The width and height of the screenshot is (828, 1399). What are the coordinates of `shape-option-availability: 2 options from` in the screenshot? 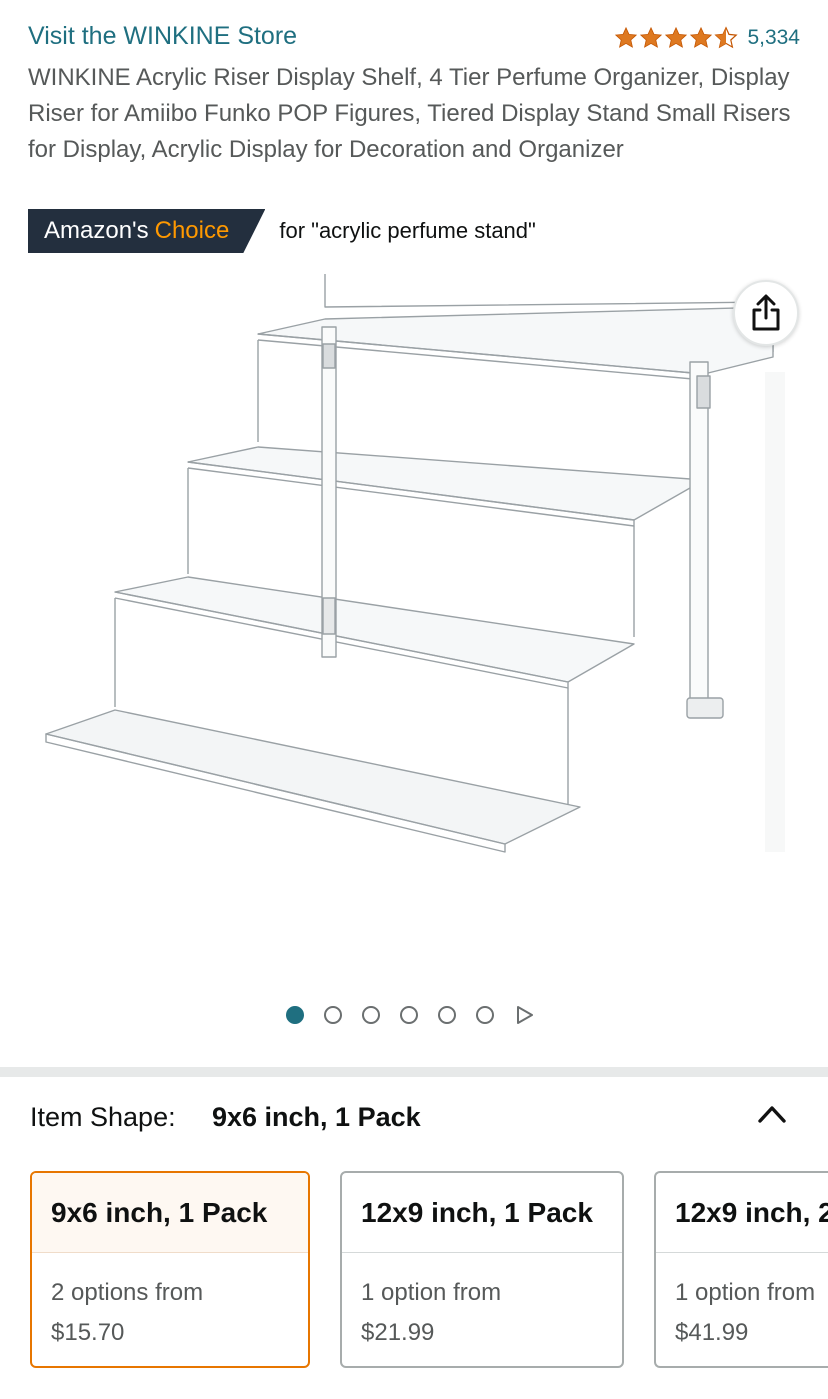 It's located at (127, 1292).